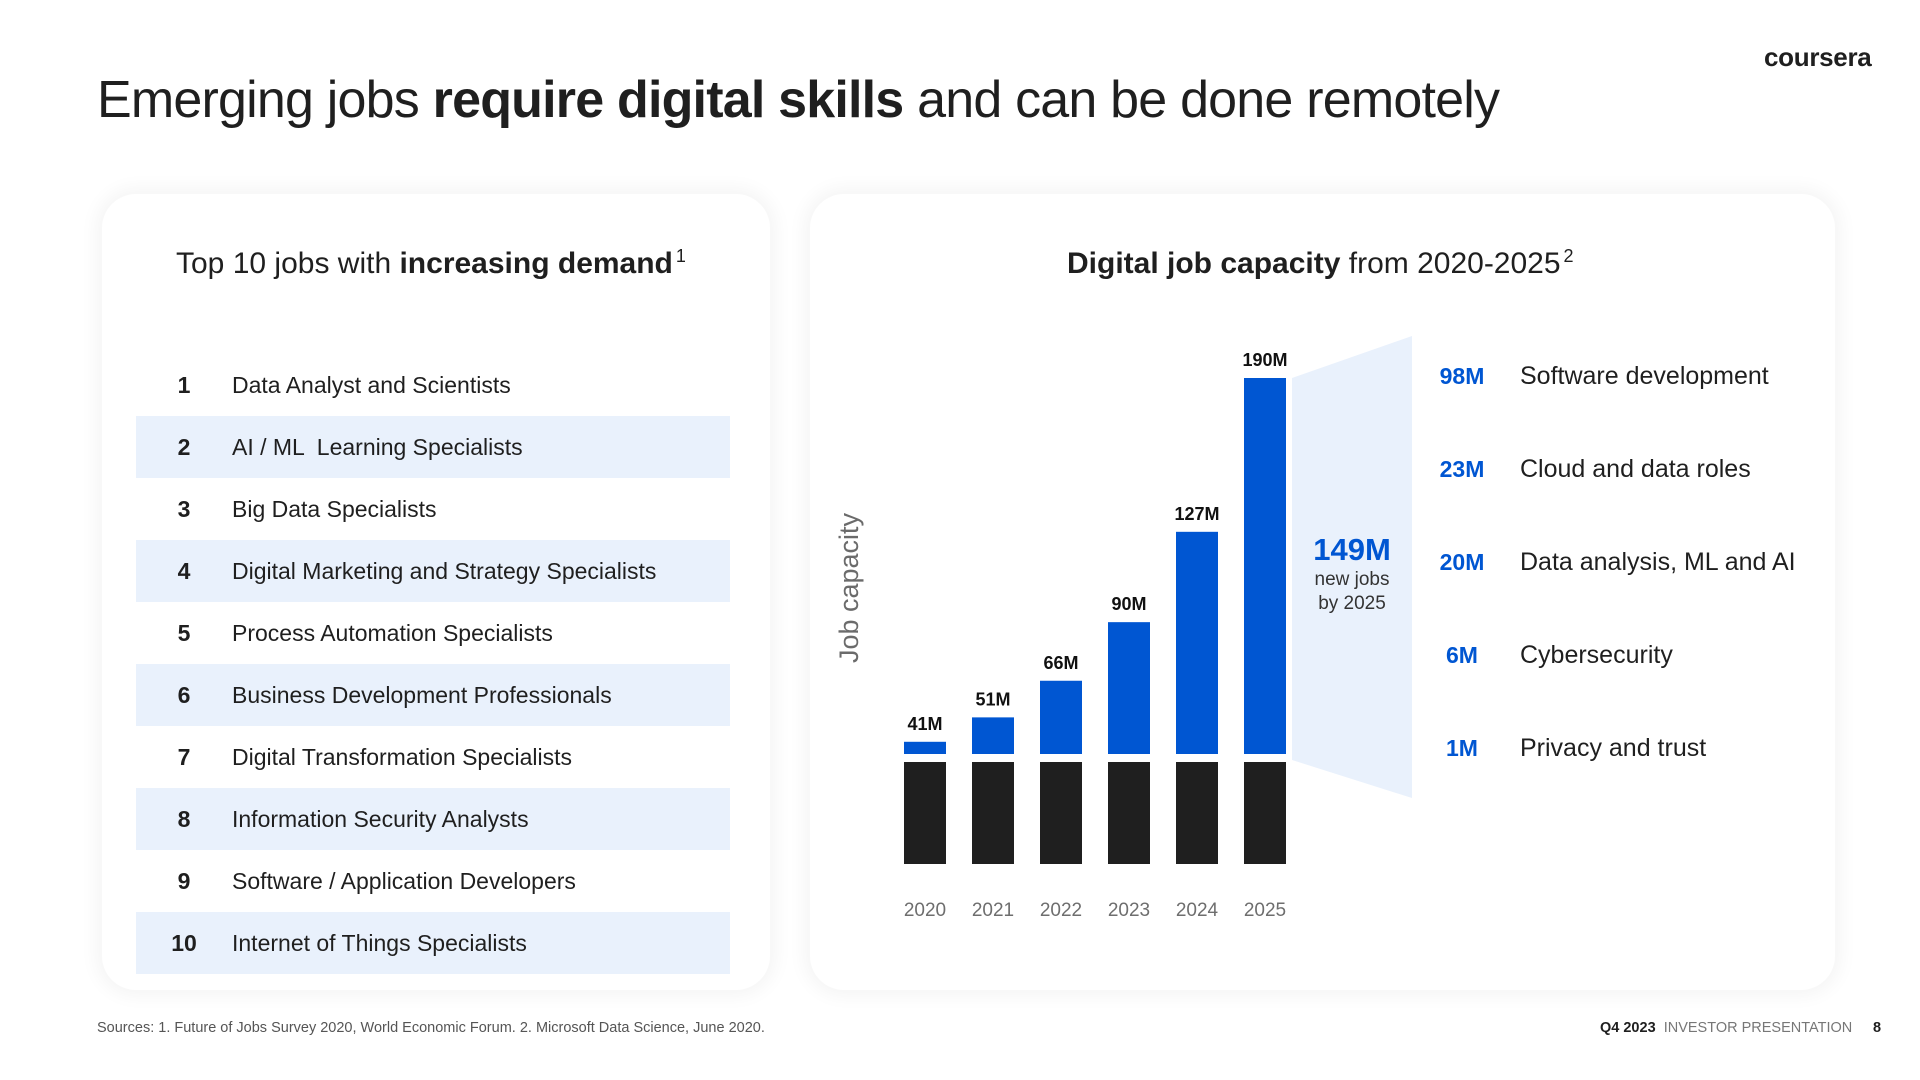  I want to click on x-tick-label: 2020, so click(925, 910).